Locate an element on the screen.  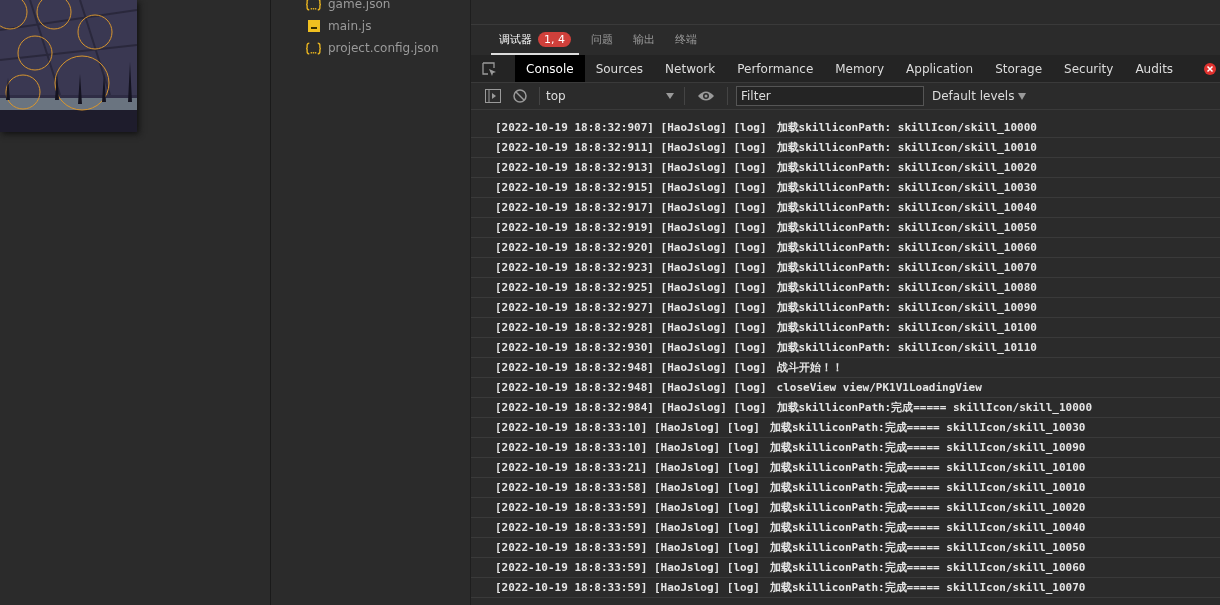
log-message: 加载skilliconPath:完成===== skillIcon/skill_10040 is located at coordinates (927, 527).